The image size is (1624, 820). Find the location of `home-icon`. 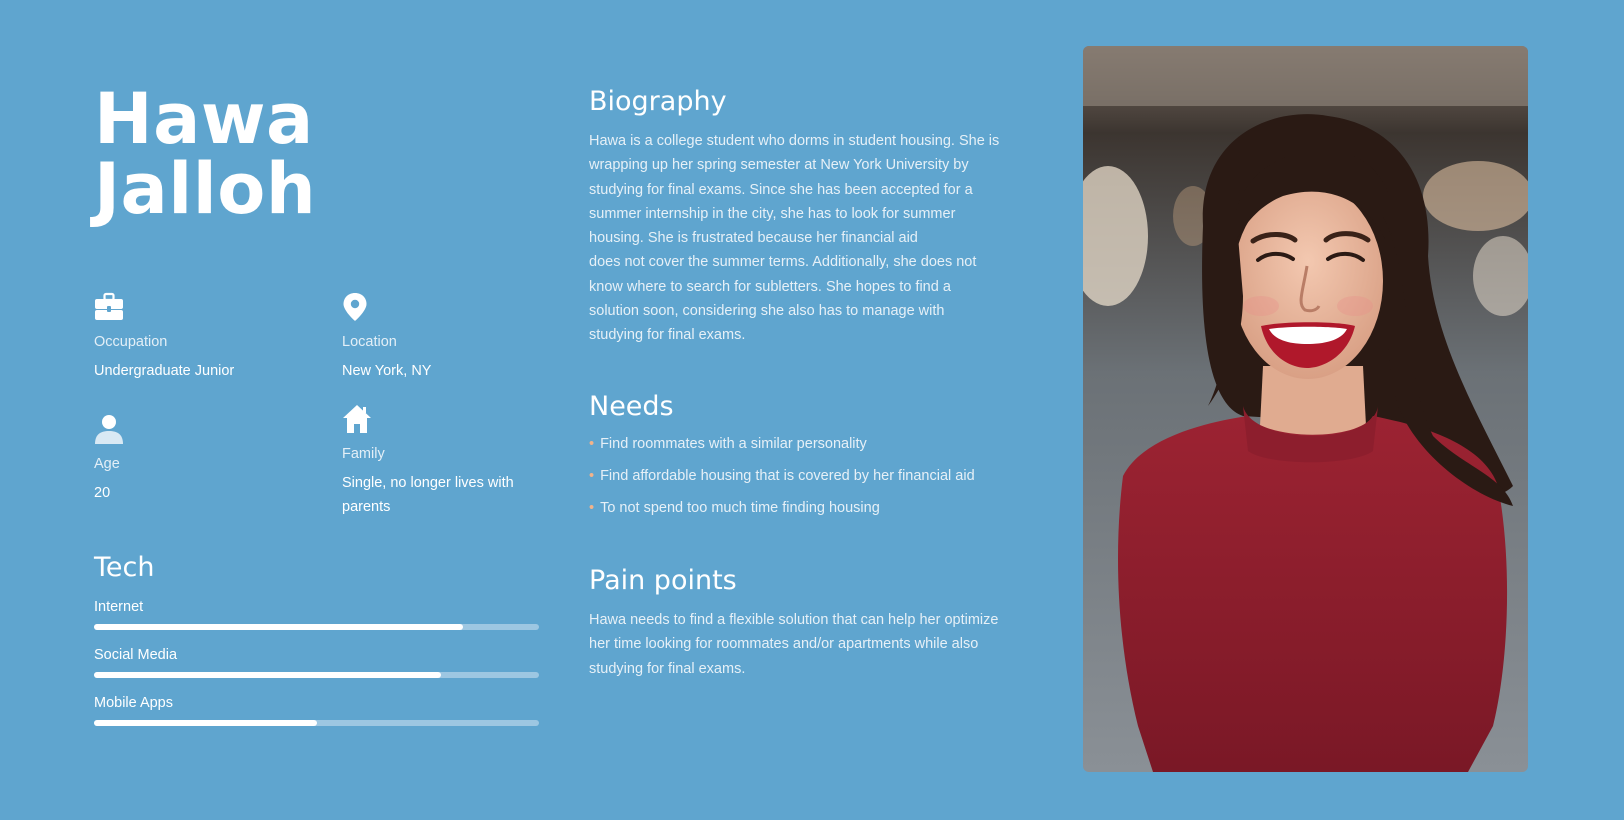

home-icon is located at coordinates (357, 419).